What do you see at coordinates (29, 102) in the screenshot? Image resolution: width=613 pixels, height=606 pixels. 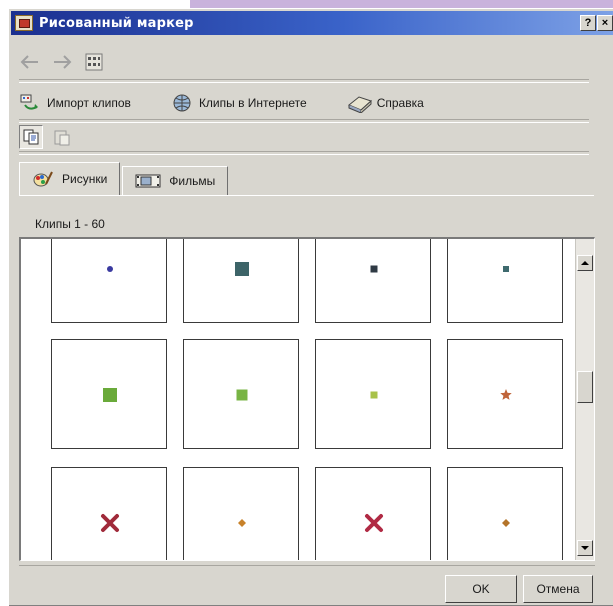 I see `import-icon` at bounding box center [29, 102].